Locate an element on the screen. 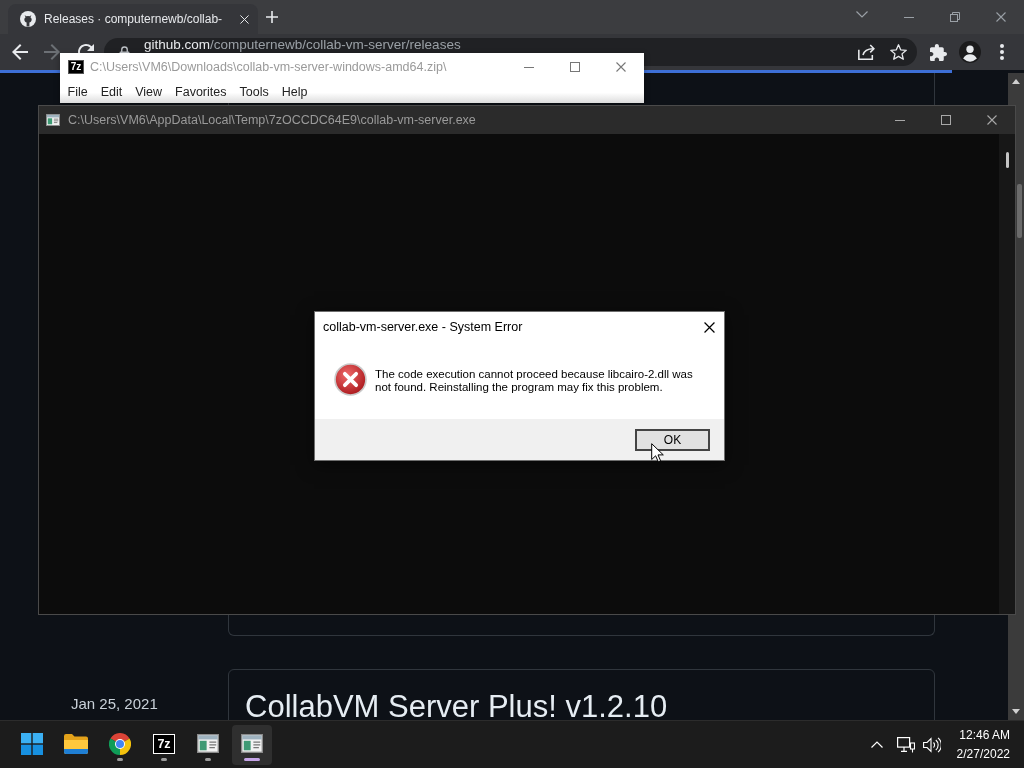 The width and height of the screenshot is (1024, 768). dialog-title: collab-vm-server.exe - System Error is located at coordinates (423, 327).